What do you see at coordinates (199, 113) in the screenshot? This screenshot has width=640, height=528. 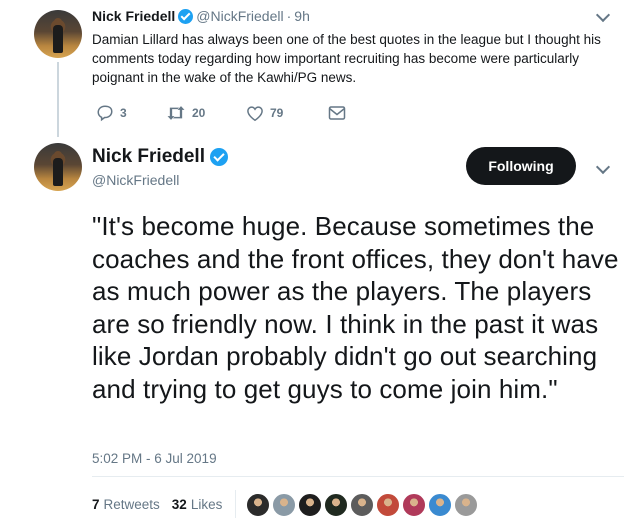 I see `retweet-count: 20` at bounding box center [199, 113].